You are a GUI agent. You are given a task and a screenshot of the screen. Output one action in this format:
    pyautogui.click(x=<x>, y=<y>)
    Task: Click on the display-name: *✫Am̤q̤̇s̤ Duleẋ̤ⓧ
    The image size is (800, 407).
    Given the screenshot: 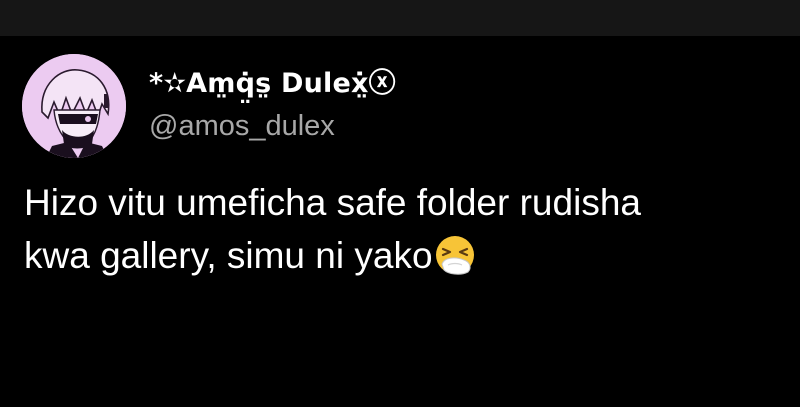 What is the action you would take?
    pyautogui.click(x=272, y=80)
    